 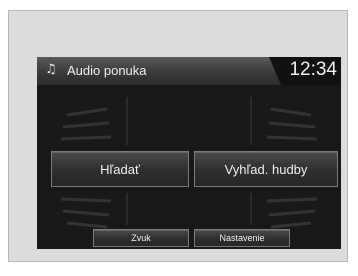 I want to click on settings-button: Nastavenie, so click(x=242, y=238).